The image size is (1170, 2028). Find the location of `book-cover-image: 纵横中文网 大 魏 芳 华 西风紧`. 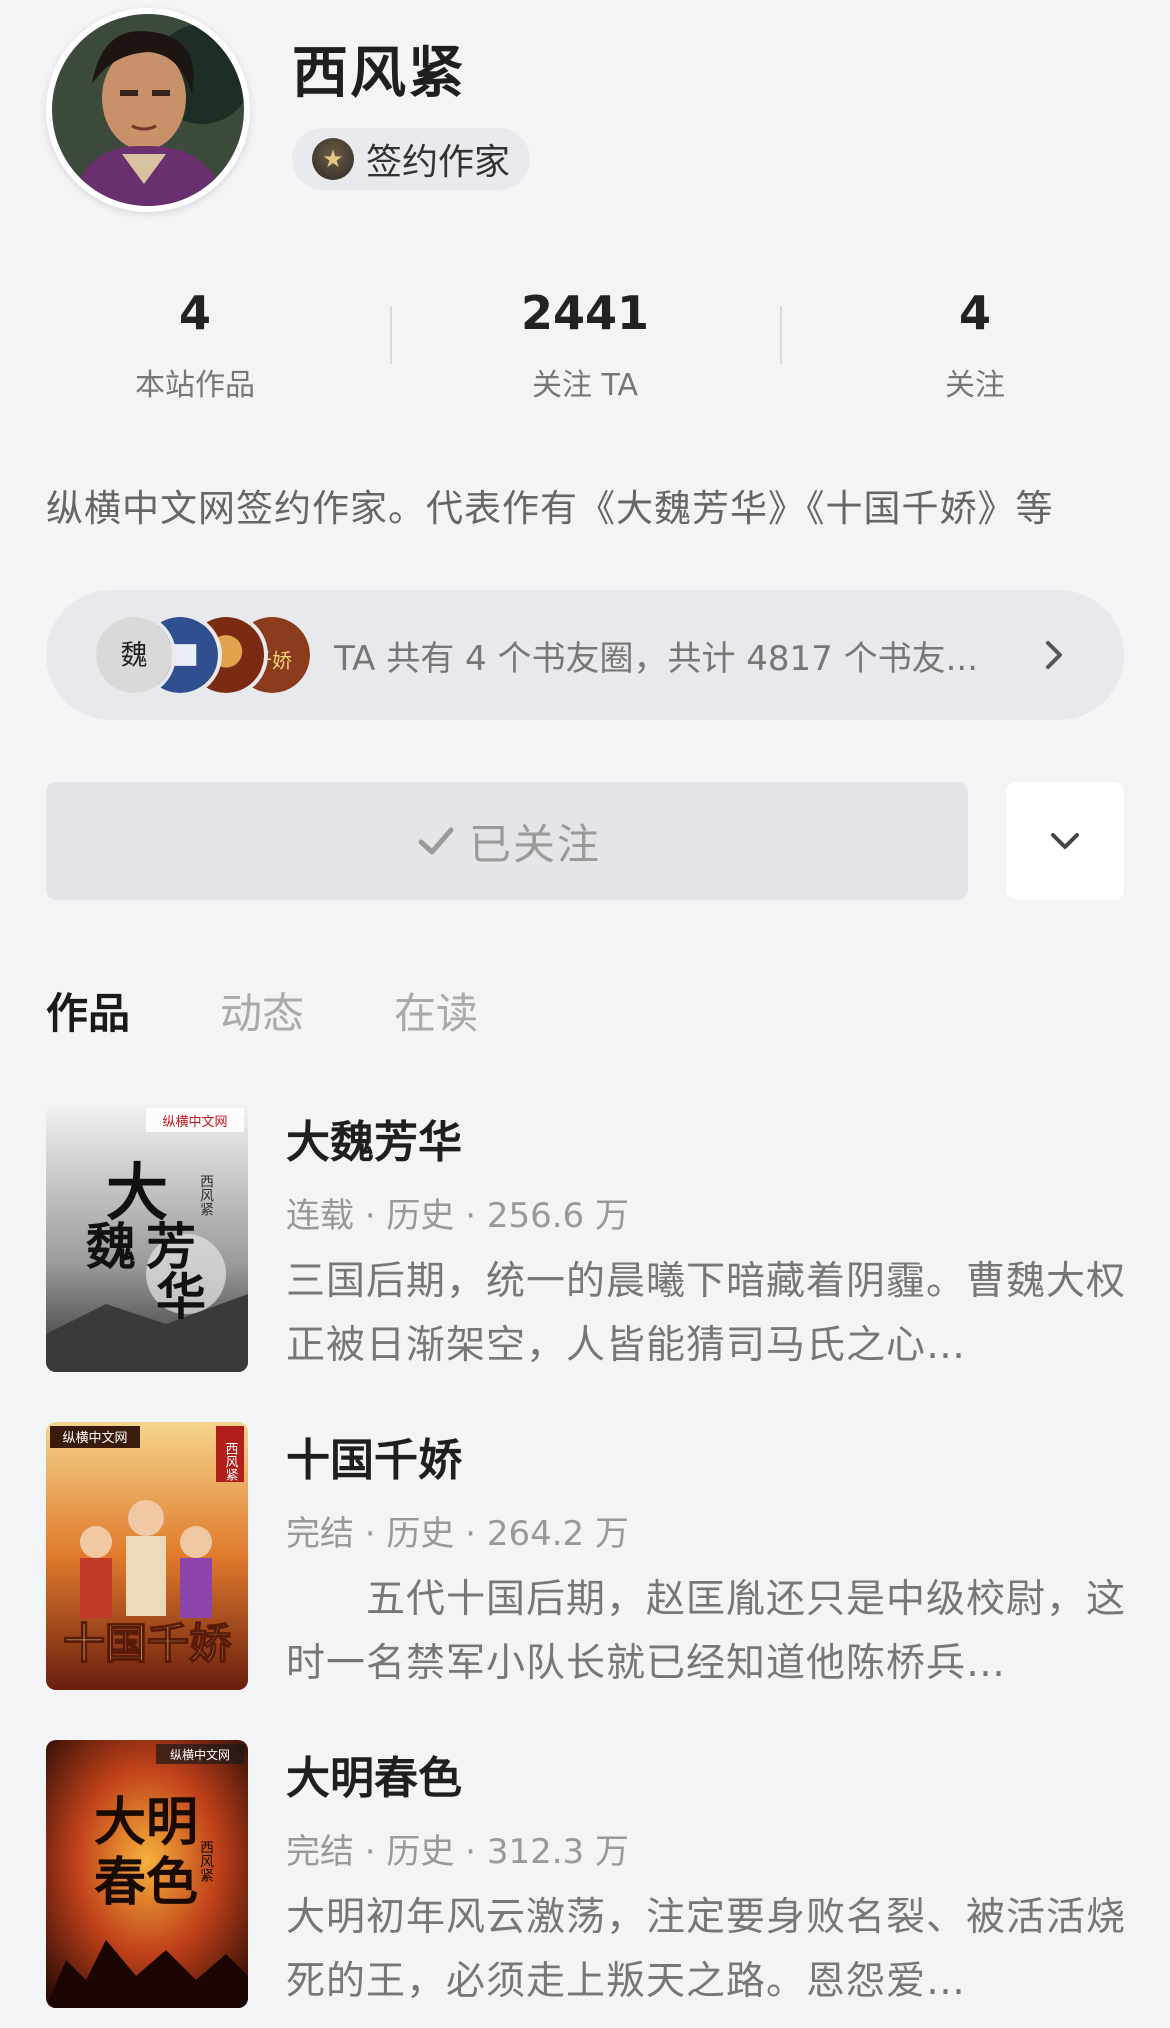

book-cover-image: 纵横中文网 大 魏 芳 华 西风紧 is located at coordinates (147, 1238).